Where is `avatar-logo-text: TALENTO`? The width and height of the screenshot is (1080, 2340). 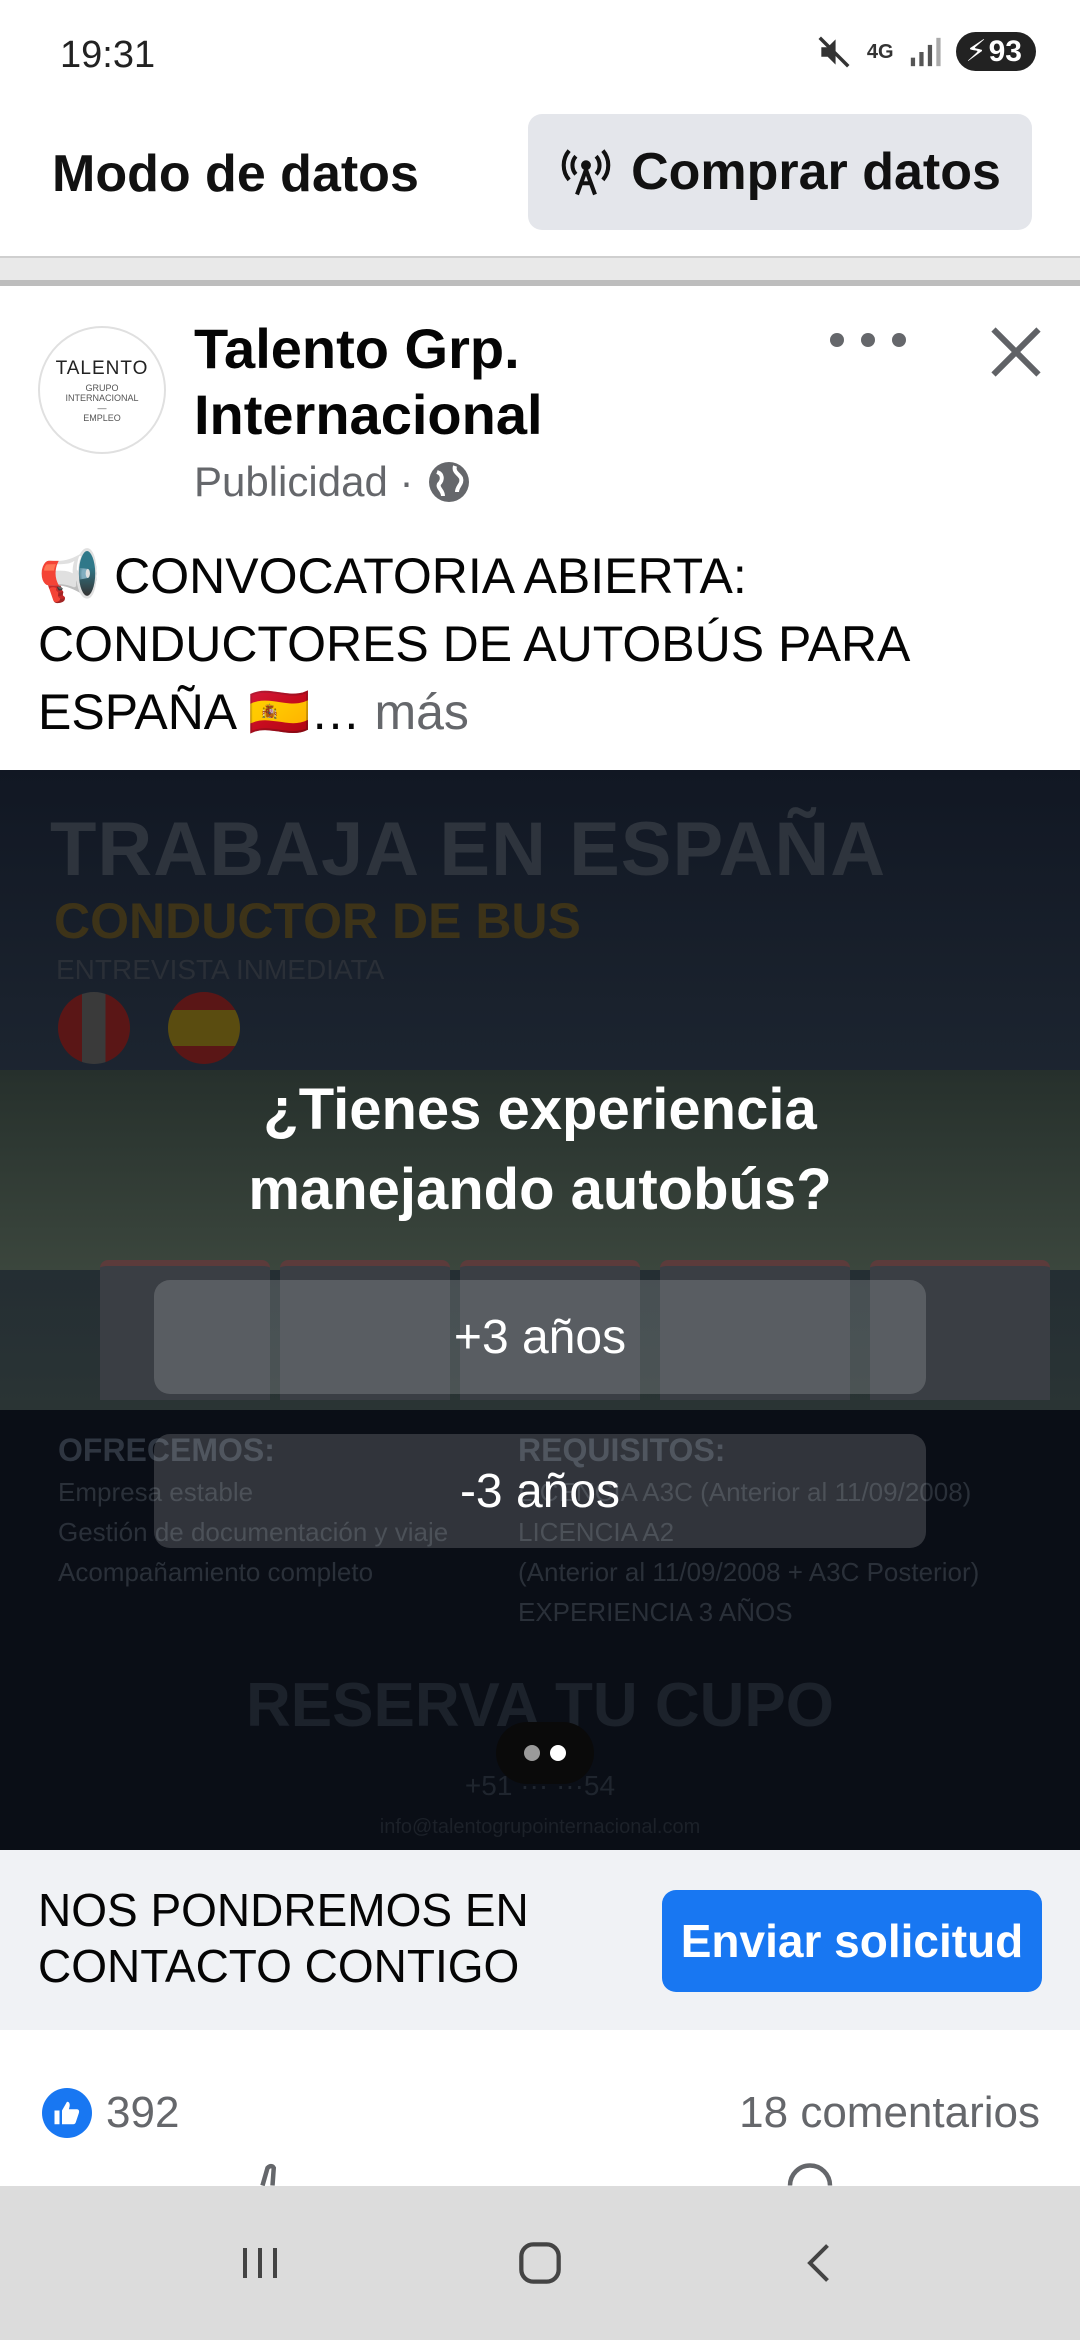
avatar-logo-text: TALENTO is located at coordinates (102, 368).